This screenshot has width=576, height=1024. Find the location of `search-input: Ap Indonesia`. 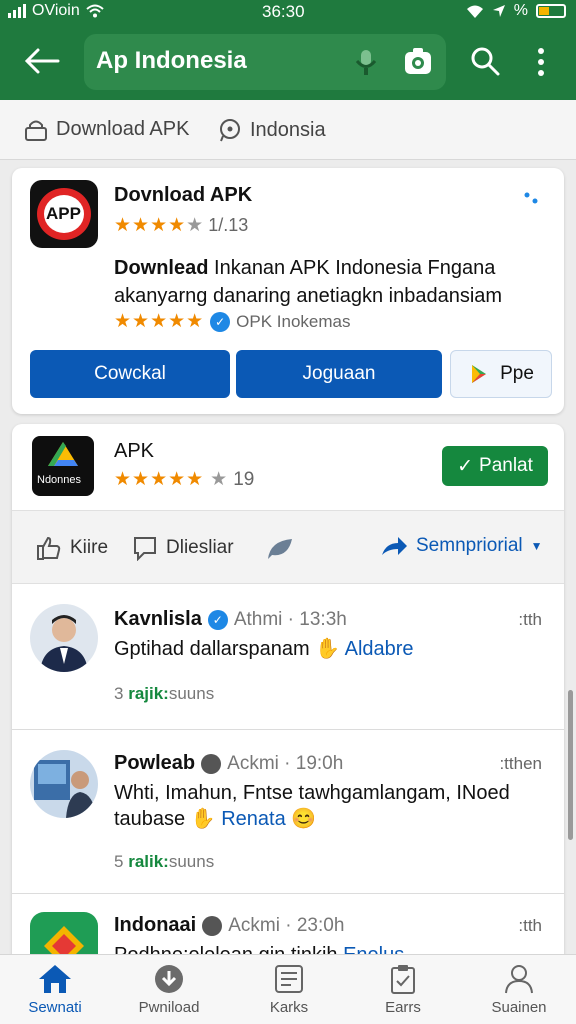

search-input: Ap Indonesia is located at coordinates (265, 62).